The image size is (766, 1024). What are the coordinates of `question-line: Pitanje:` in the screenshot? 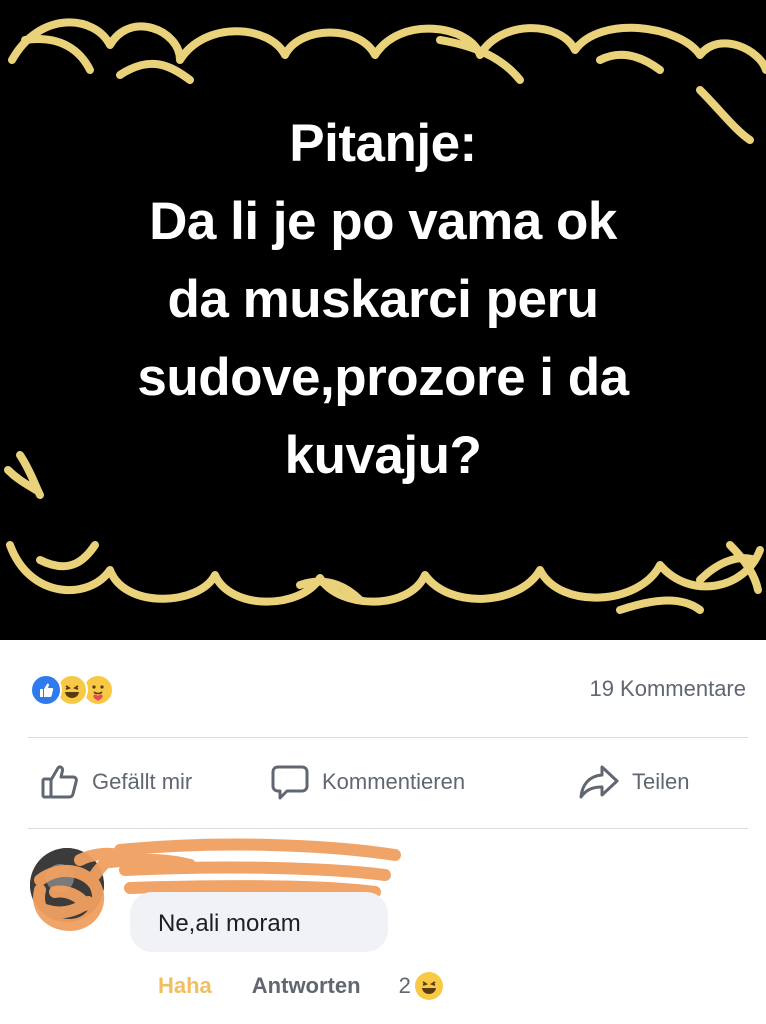 It's located at (383, 143).